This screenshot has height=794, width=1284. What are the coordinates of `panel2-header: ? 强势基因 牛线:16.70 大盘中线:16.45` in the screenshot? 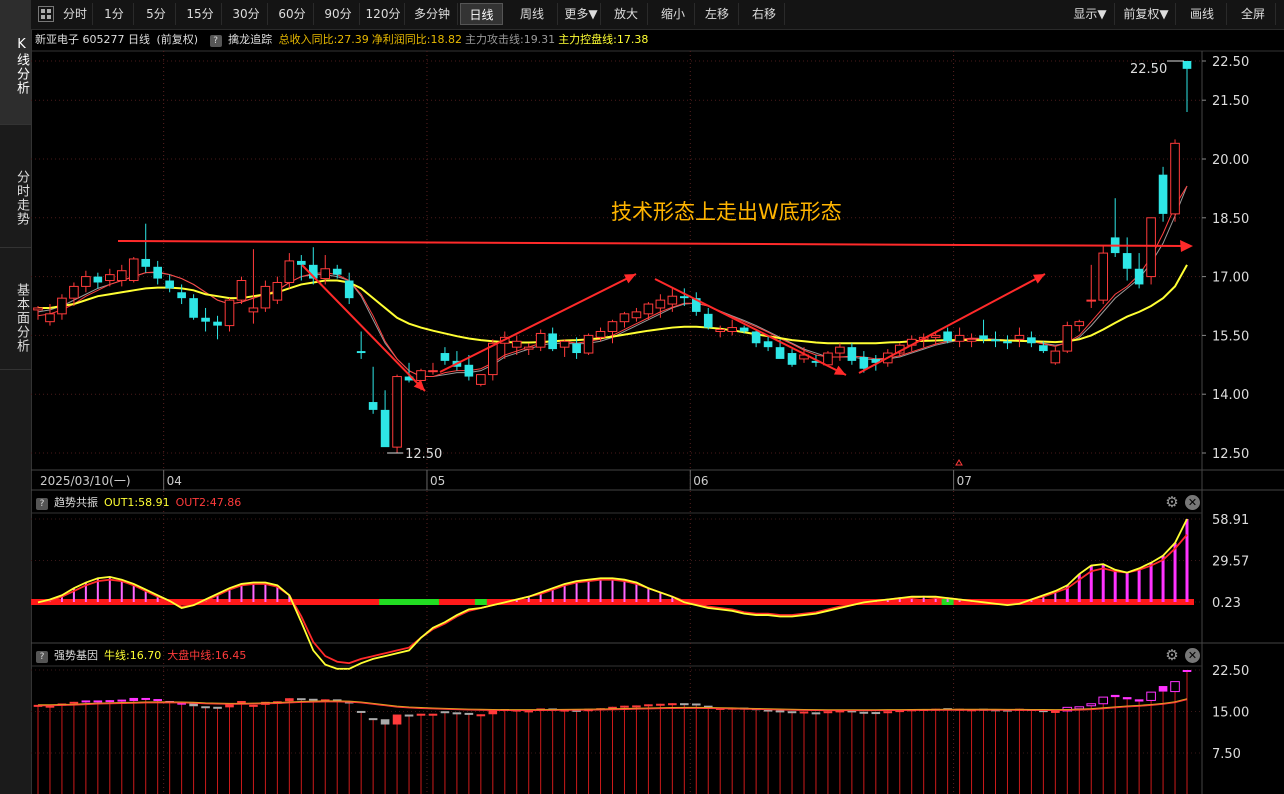 It's located at (138, 656).